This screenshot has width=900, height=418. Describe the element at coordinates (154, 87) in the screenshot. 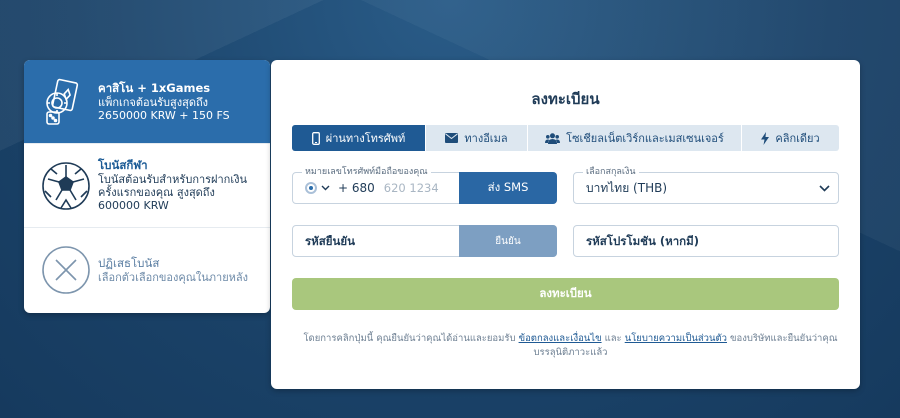

I see `bonus-title: คาสิโน + 1xGames` at that location.